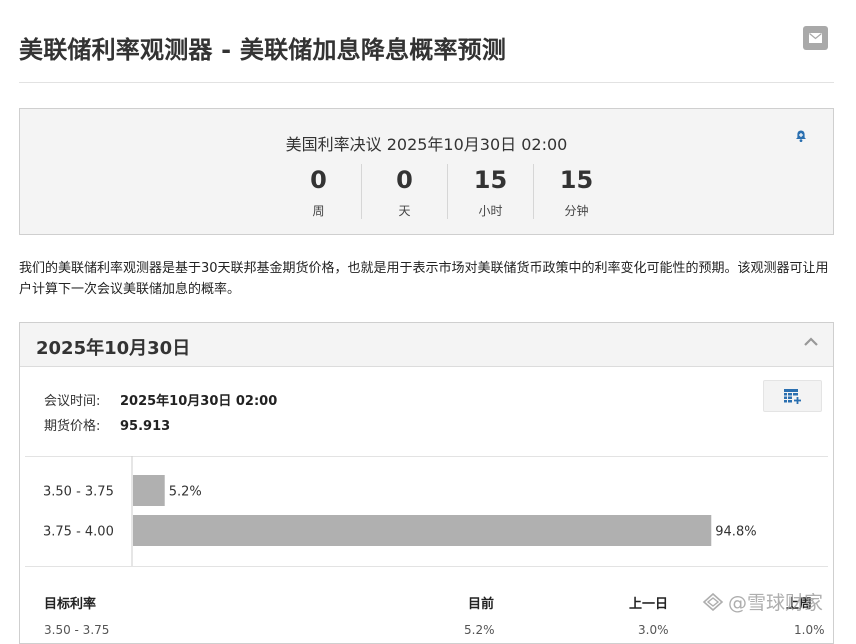 The height and width of the screenshot is (644, 856). I want to click on panel-header: 2025年10月30日, so click(426, 345).